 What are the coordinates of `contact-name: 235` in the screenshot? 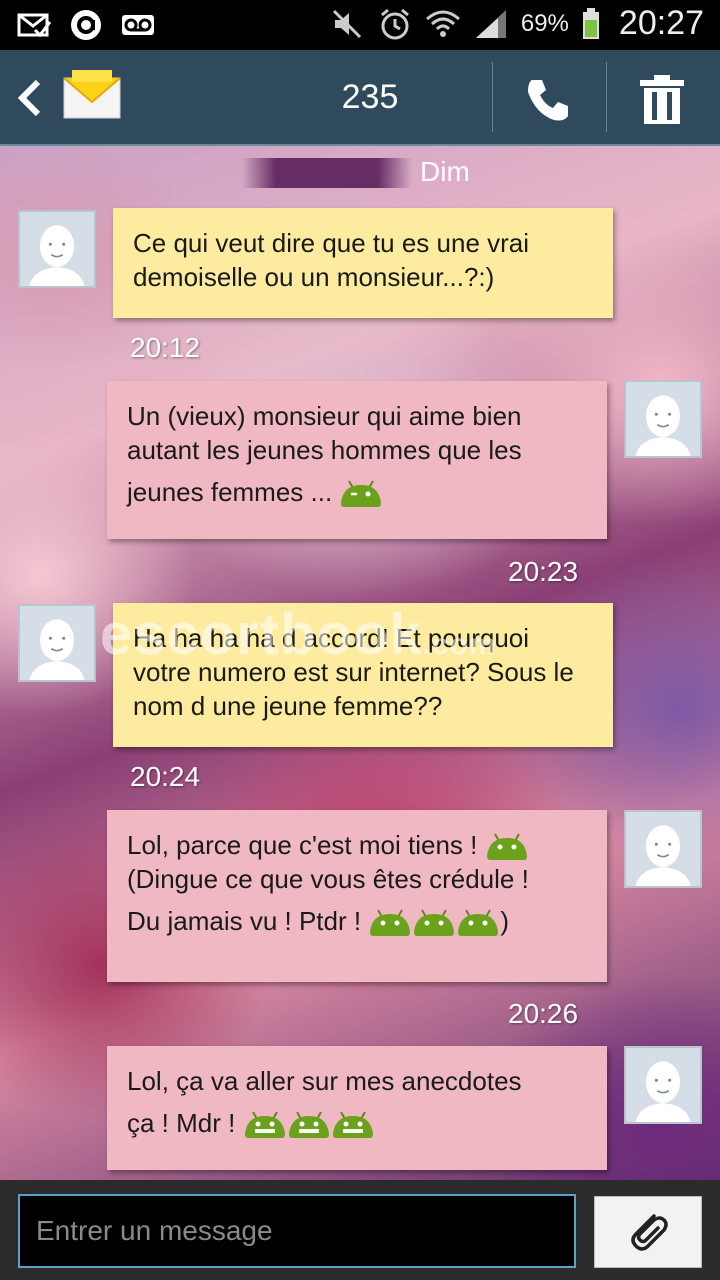 It's located at (370, 97).